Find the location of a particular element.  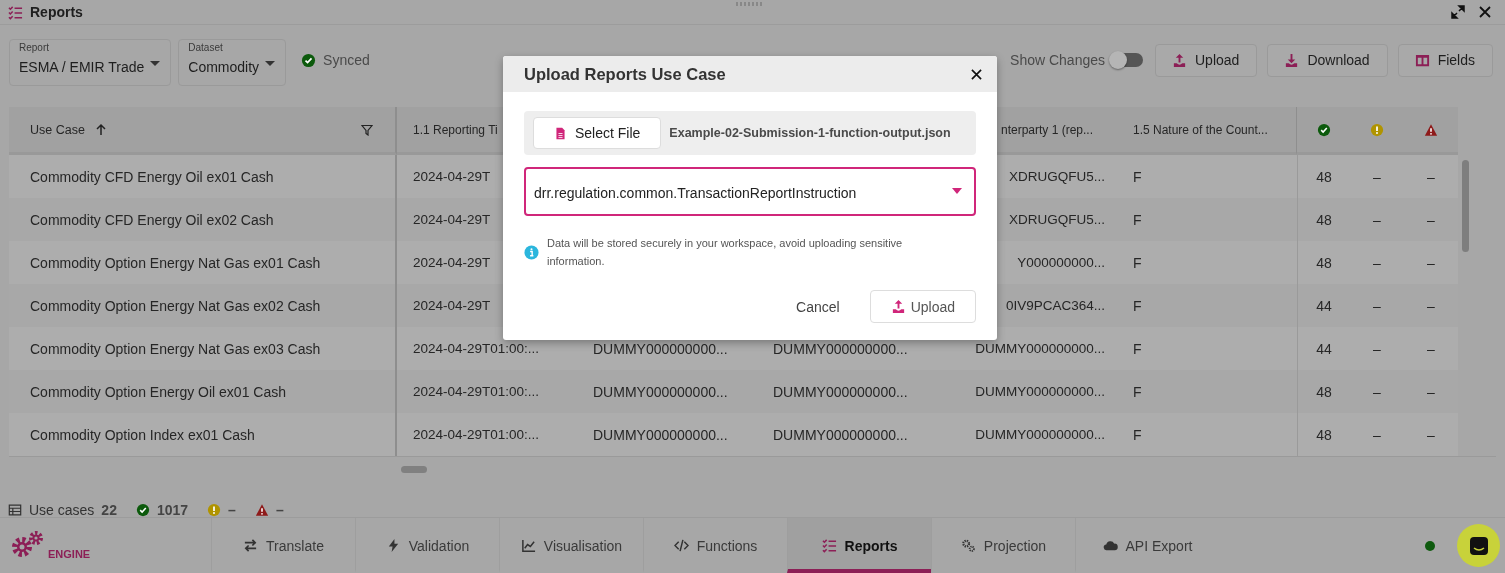

file-name: Example-02-Submission-1-function-output.json is located at coordinates (810, 133).